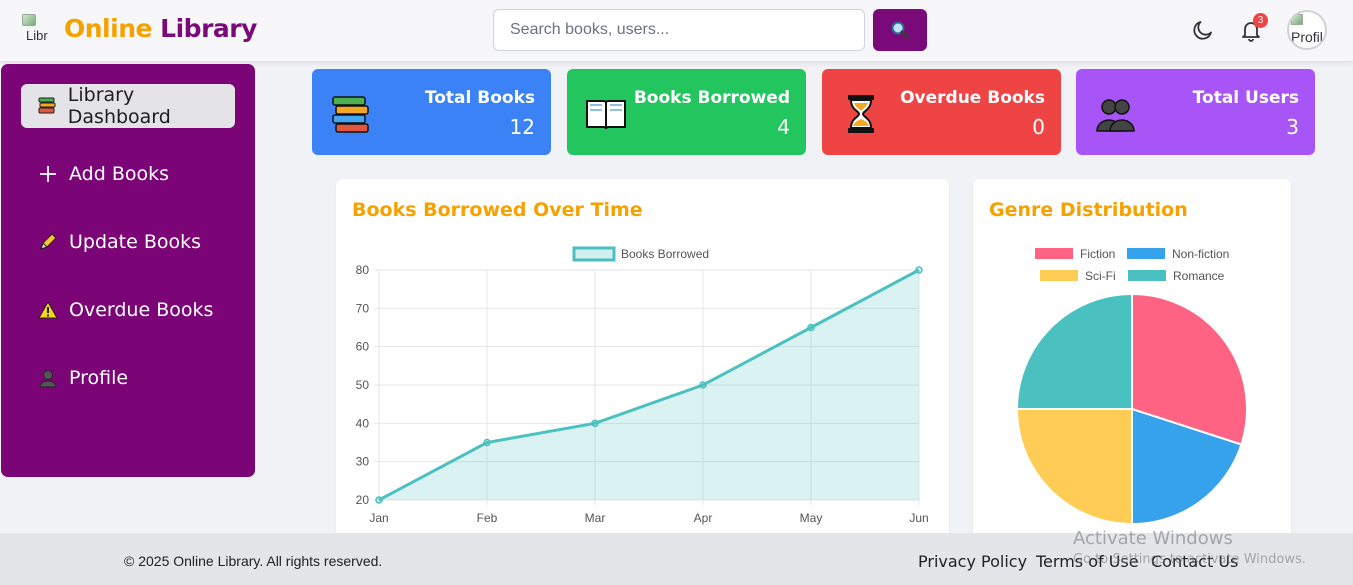  Describe the element at coordinates (1038, 127) in the screenshot. I see `stat-value: 0` at that location.